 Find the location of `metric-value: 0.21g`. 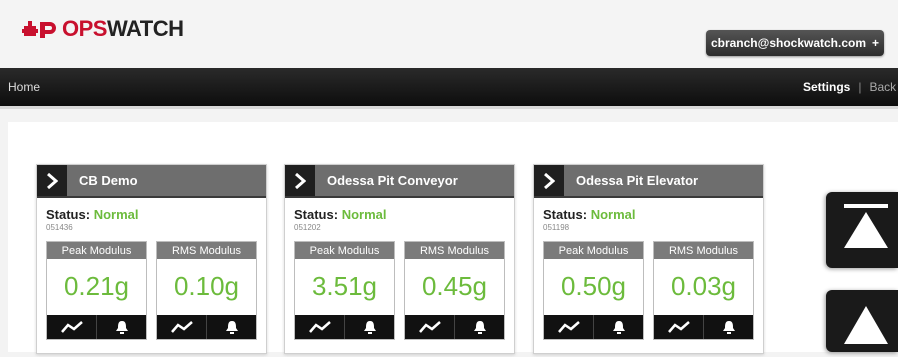

metric-value: 0.21g is located at coordinates (96, 286).